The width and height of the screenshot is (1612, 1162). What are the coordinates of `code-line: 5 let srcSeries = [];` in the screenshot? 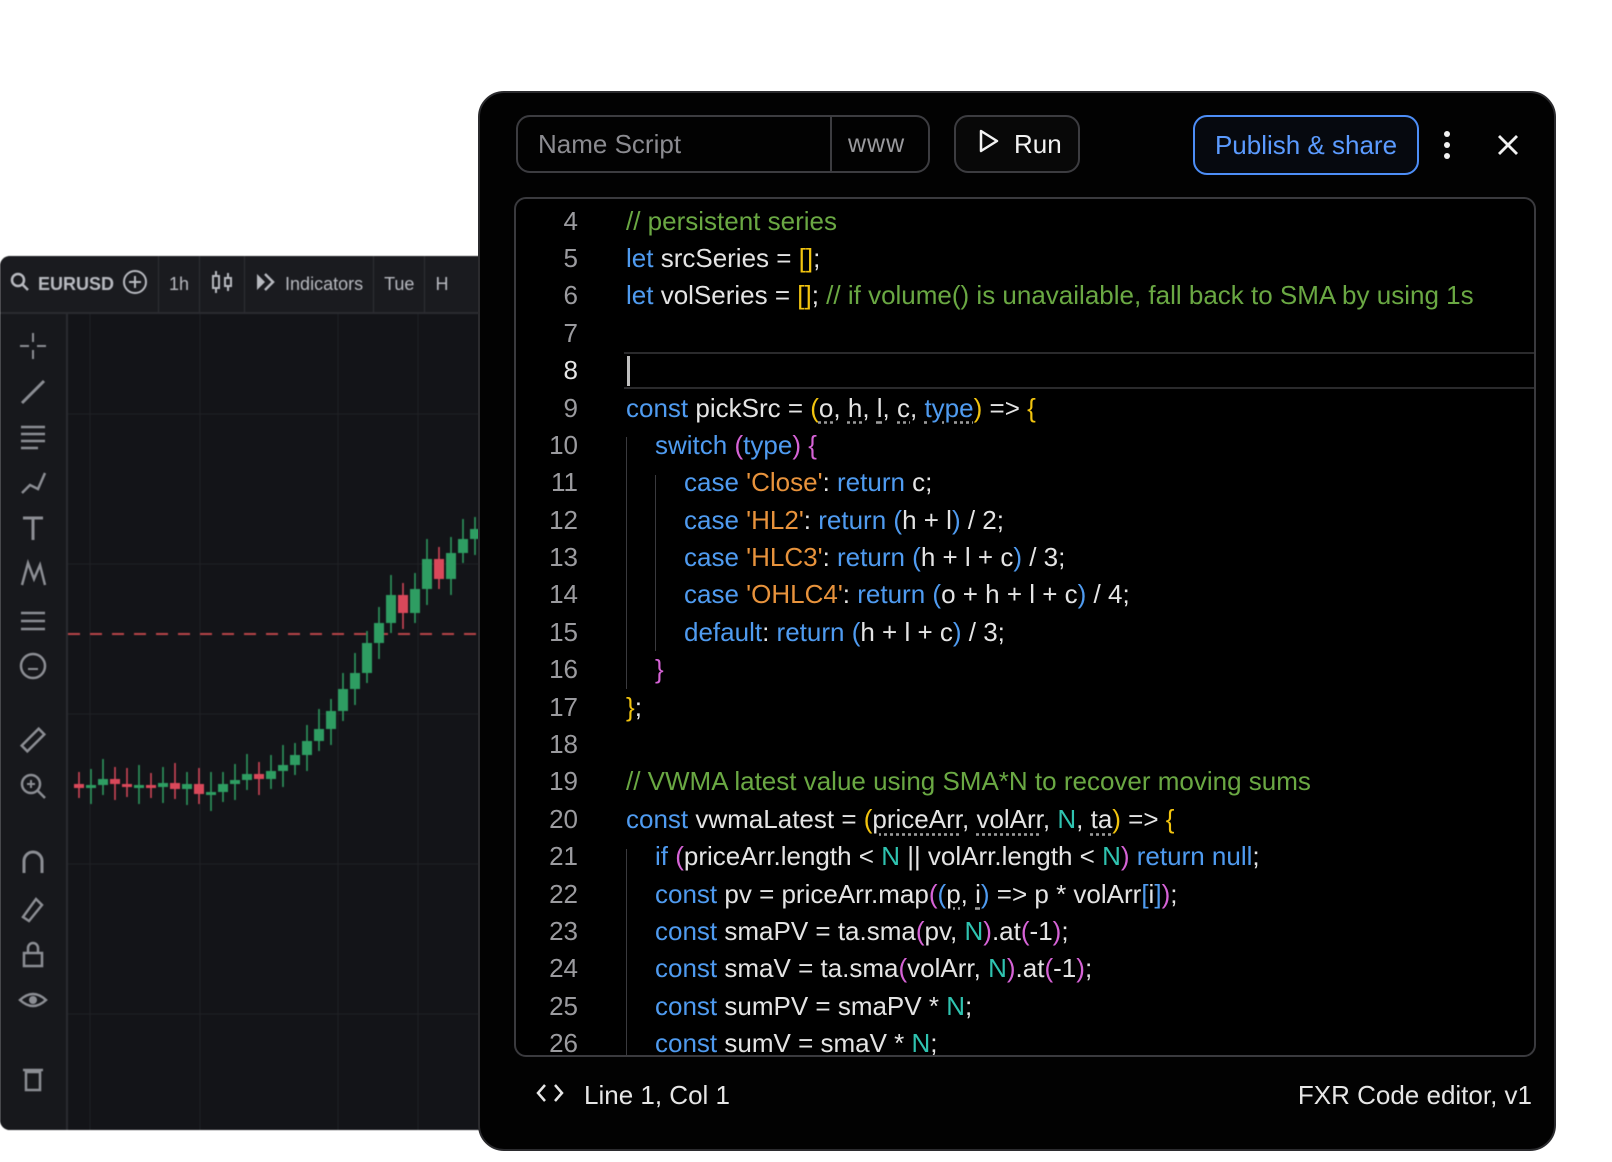 It's located at (1025, 258).